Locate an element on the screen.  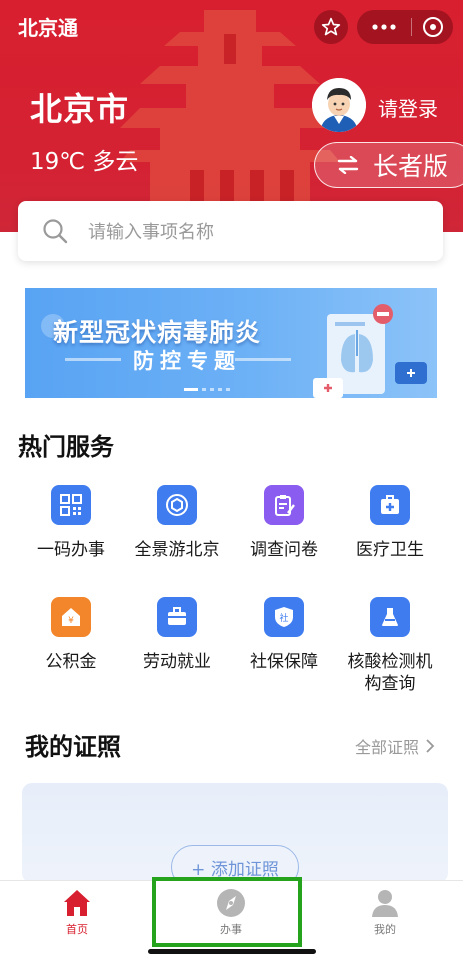
tab-mine-label: 我的 is located at coordinates (385, 929).